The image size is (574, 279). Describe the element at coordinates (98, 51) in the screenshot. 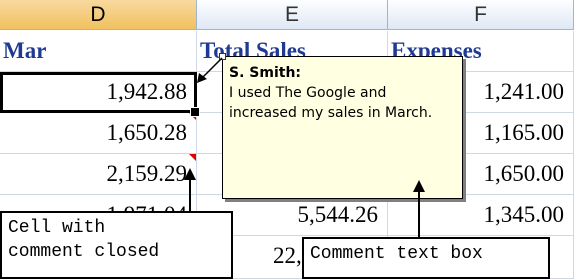

I see `cell-d-header: Mar` at that location.